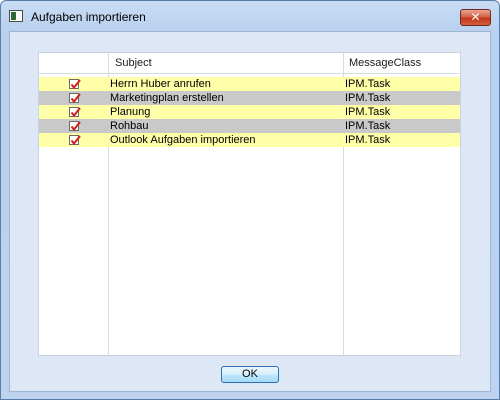 This screenshot has width=500, height=400. What do you see at coordinates (229, 63) in the screenshot?
I see `column-header-subject: Subject` at bounding box center [229, 63].